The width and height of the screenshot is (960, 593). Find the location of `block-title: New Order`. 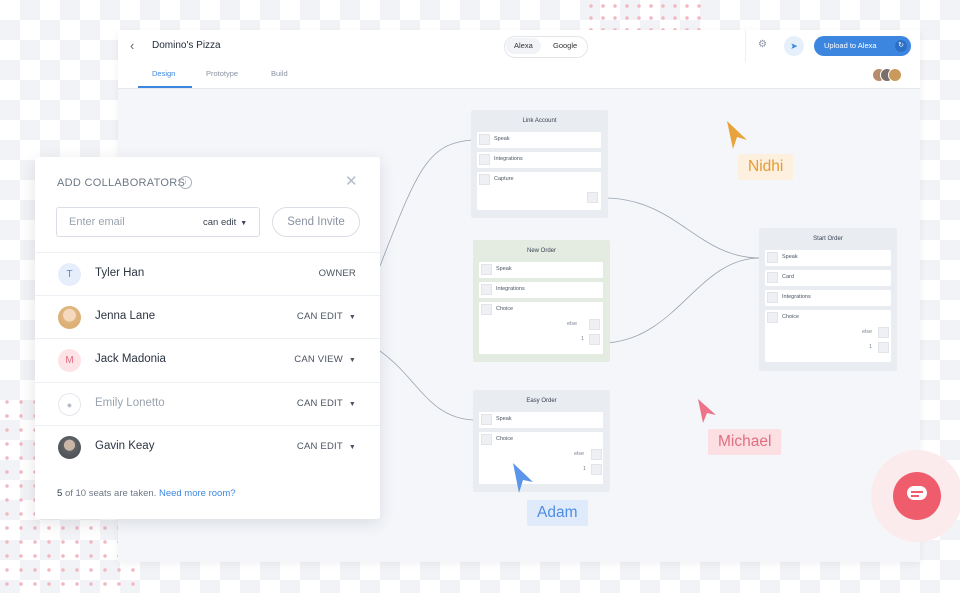

block-title: New Order is located at coordinates (541, 251).